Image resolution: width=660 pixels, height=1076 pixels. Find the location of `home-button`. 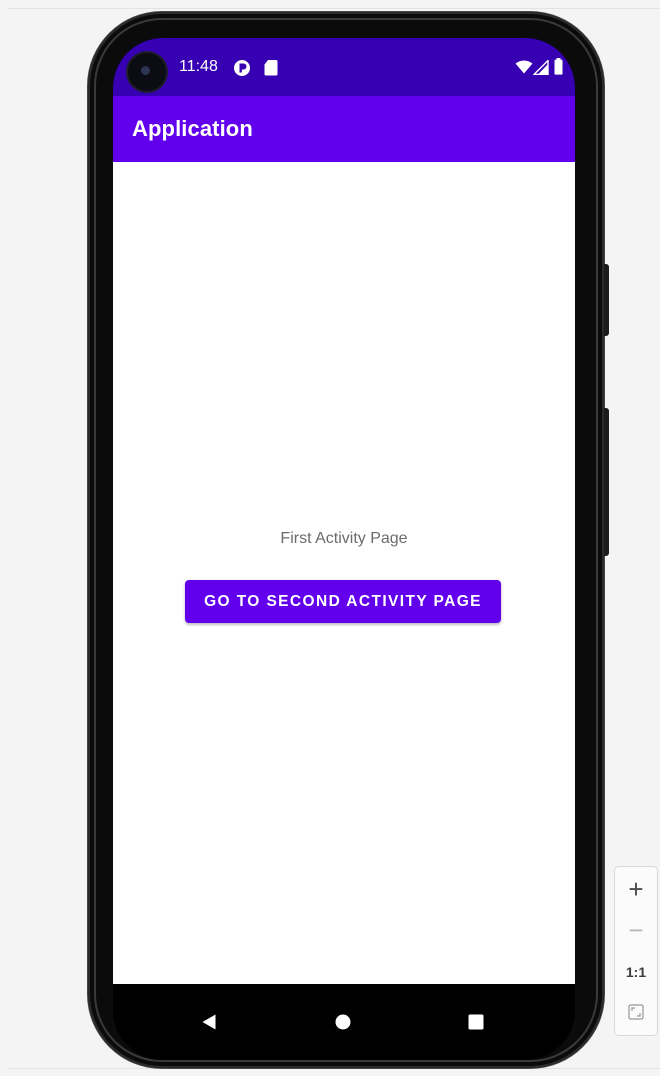

home-button is located at coordinates (343, 1022).